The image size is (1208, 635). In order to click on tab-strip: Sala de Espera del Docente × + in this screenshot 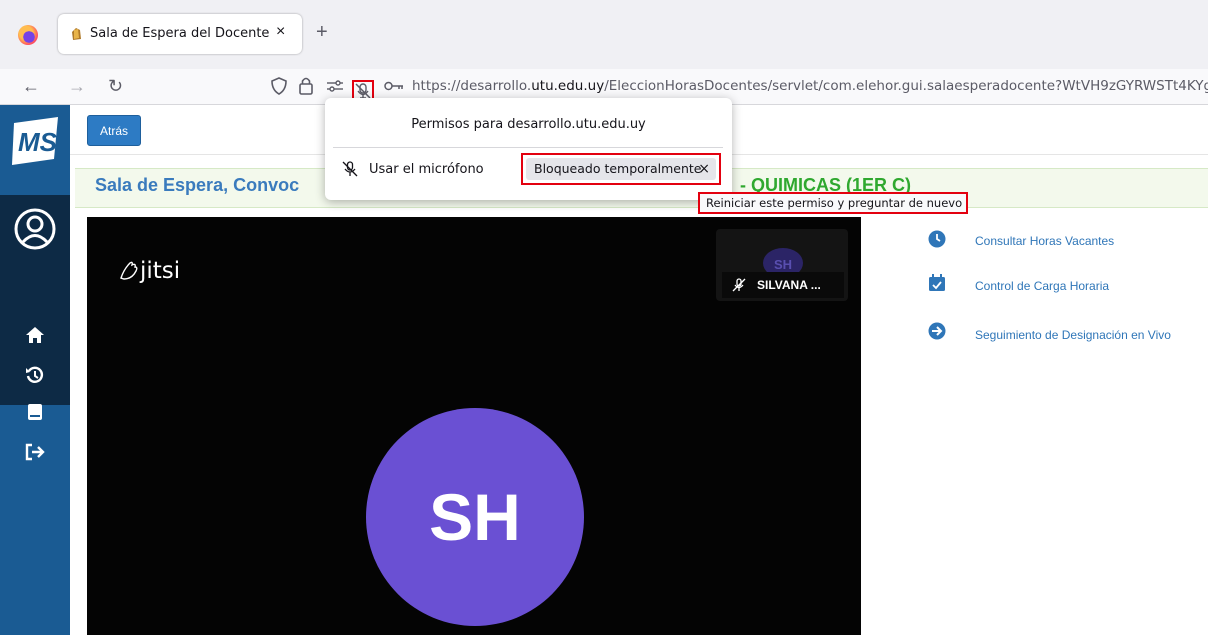, I will do `click(604, 34)`.